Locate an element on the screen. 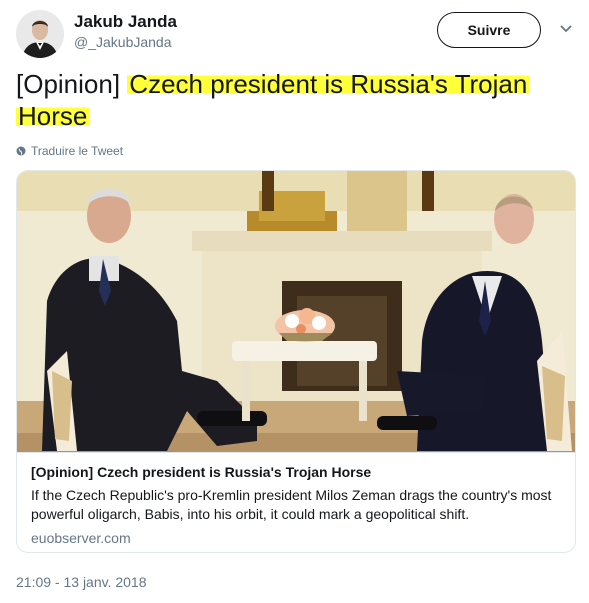 Image resolution: width=589 pixels, height=603 pixels. user-handle: @_JakubJanda is located at coordinates (123, 42).